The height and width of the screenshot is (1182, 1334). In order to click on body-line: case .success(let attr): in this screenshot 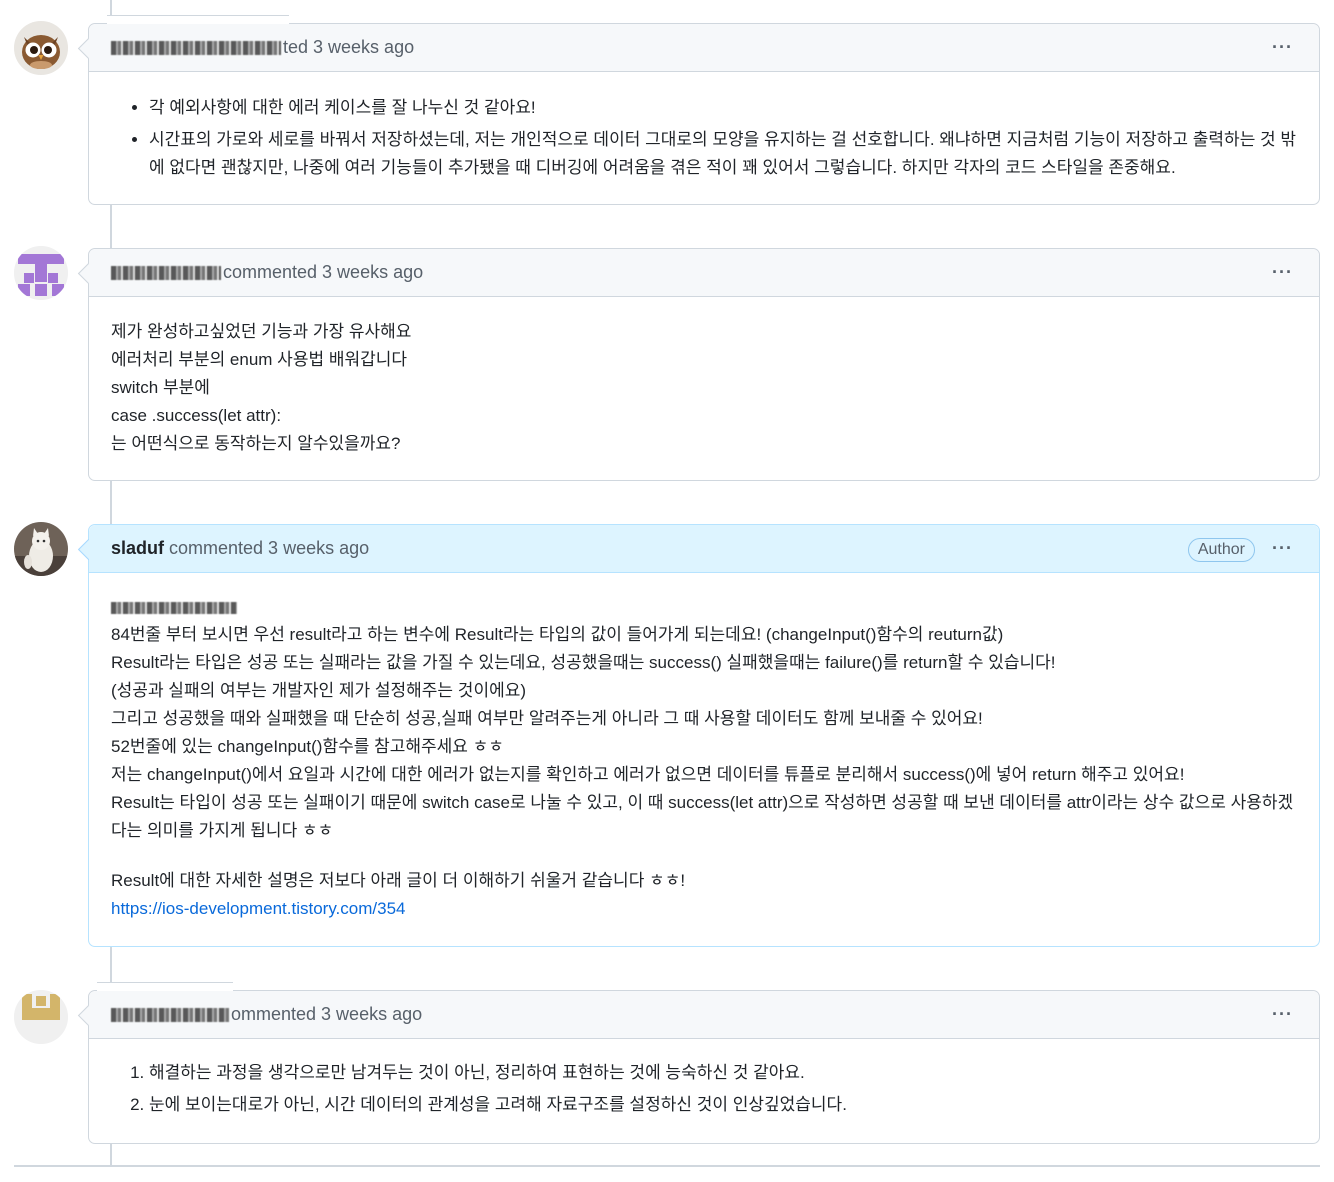, I will do `click(196, 415)`.